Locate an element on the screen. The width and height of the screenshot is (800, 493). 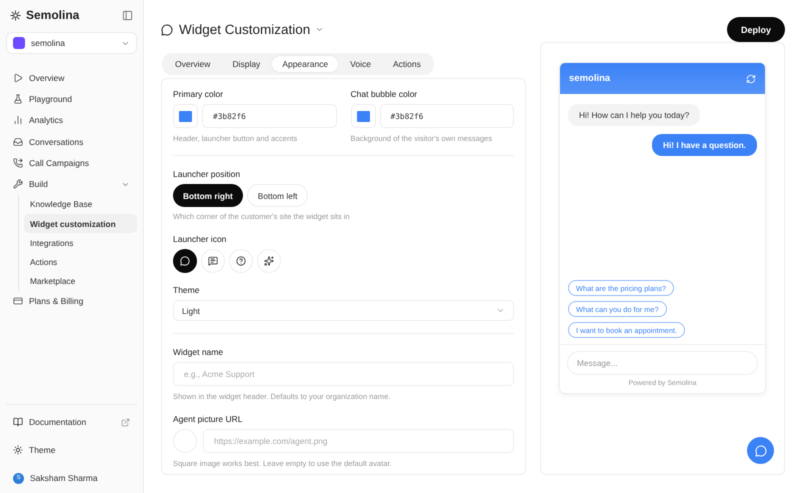
deploy-button: Deploy is located at coordinates (755, 29).